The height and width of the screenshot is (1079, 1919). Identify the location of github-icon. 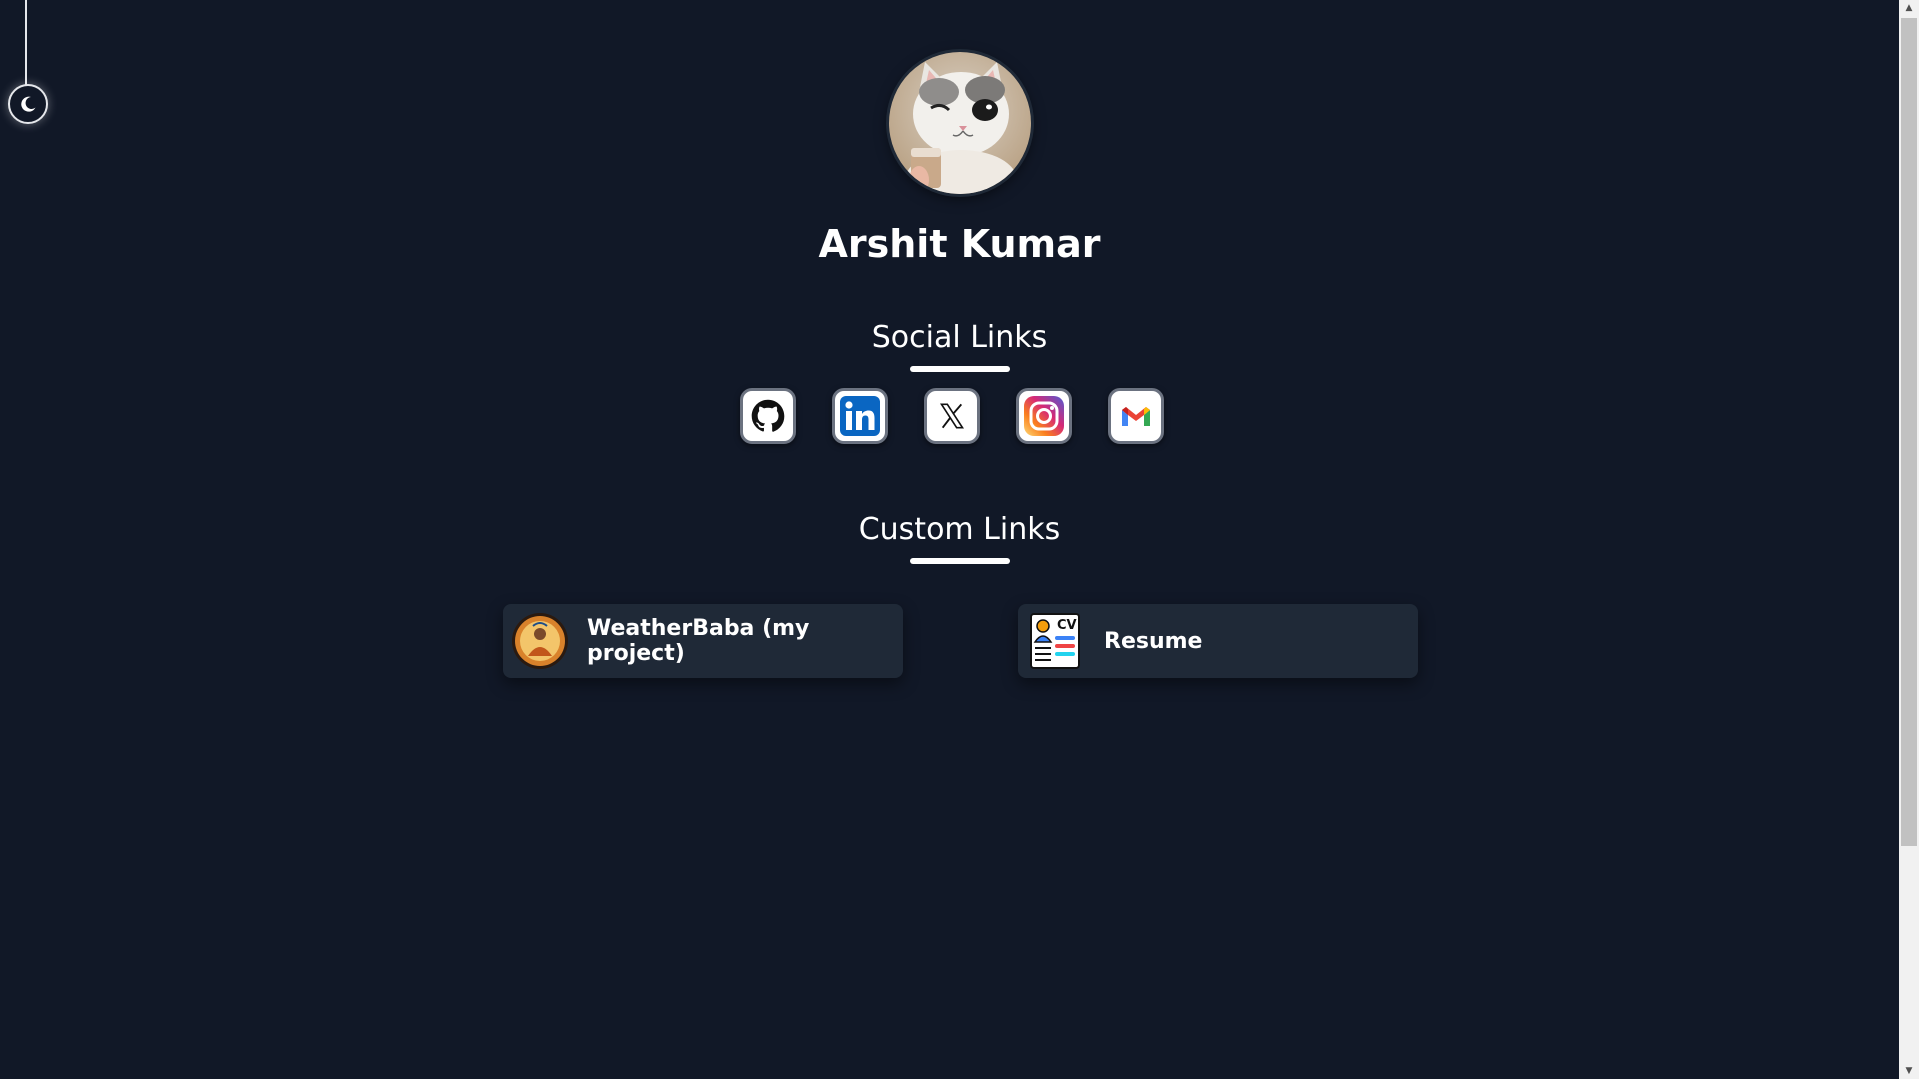
(768, 415).